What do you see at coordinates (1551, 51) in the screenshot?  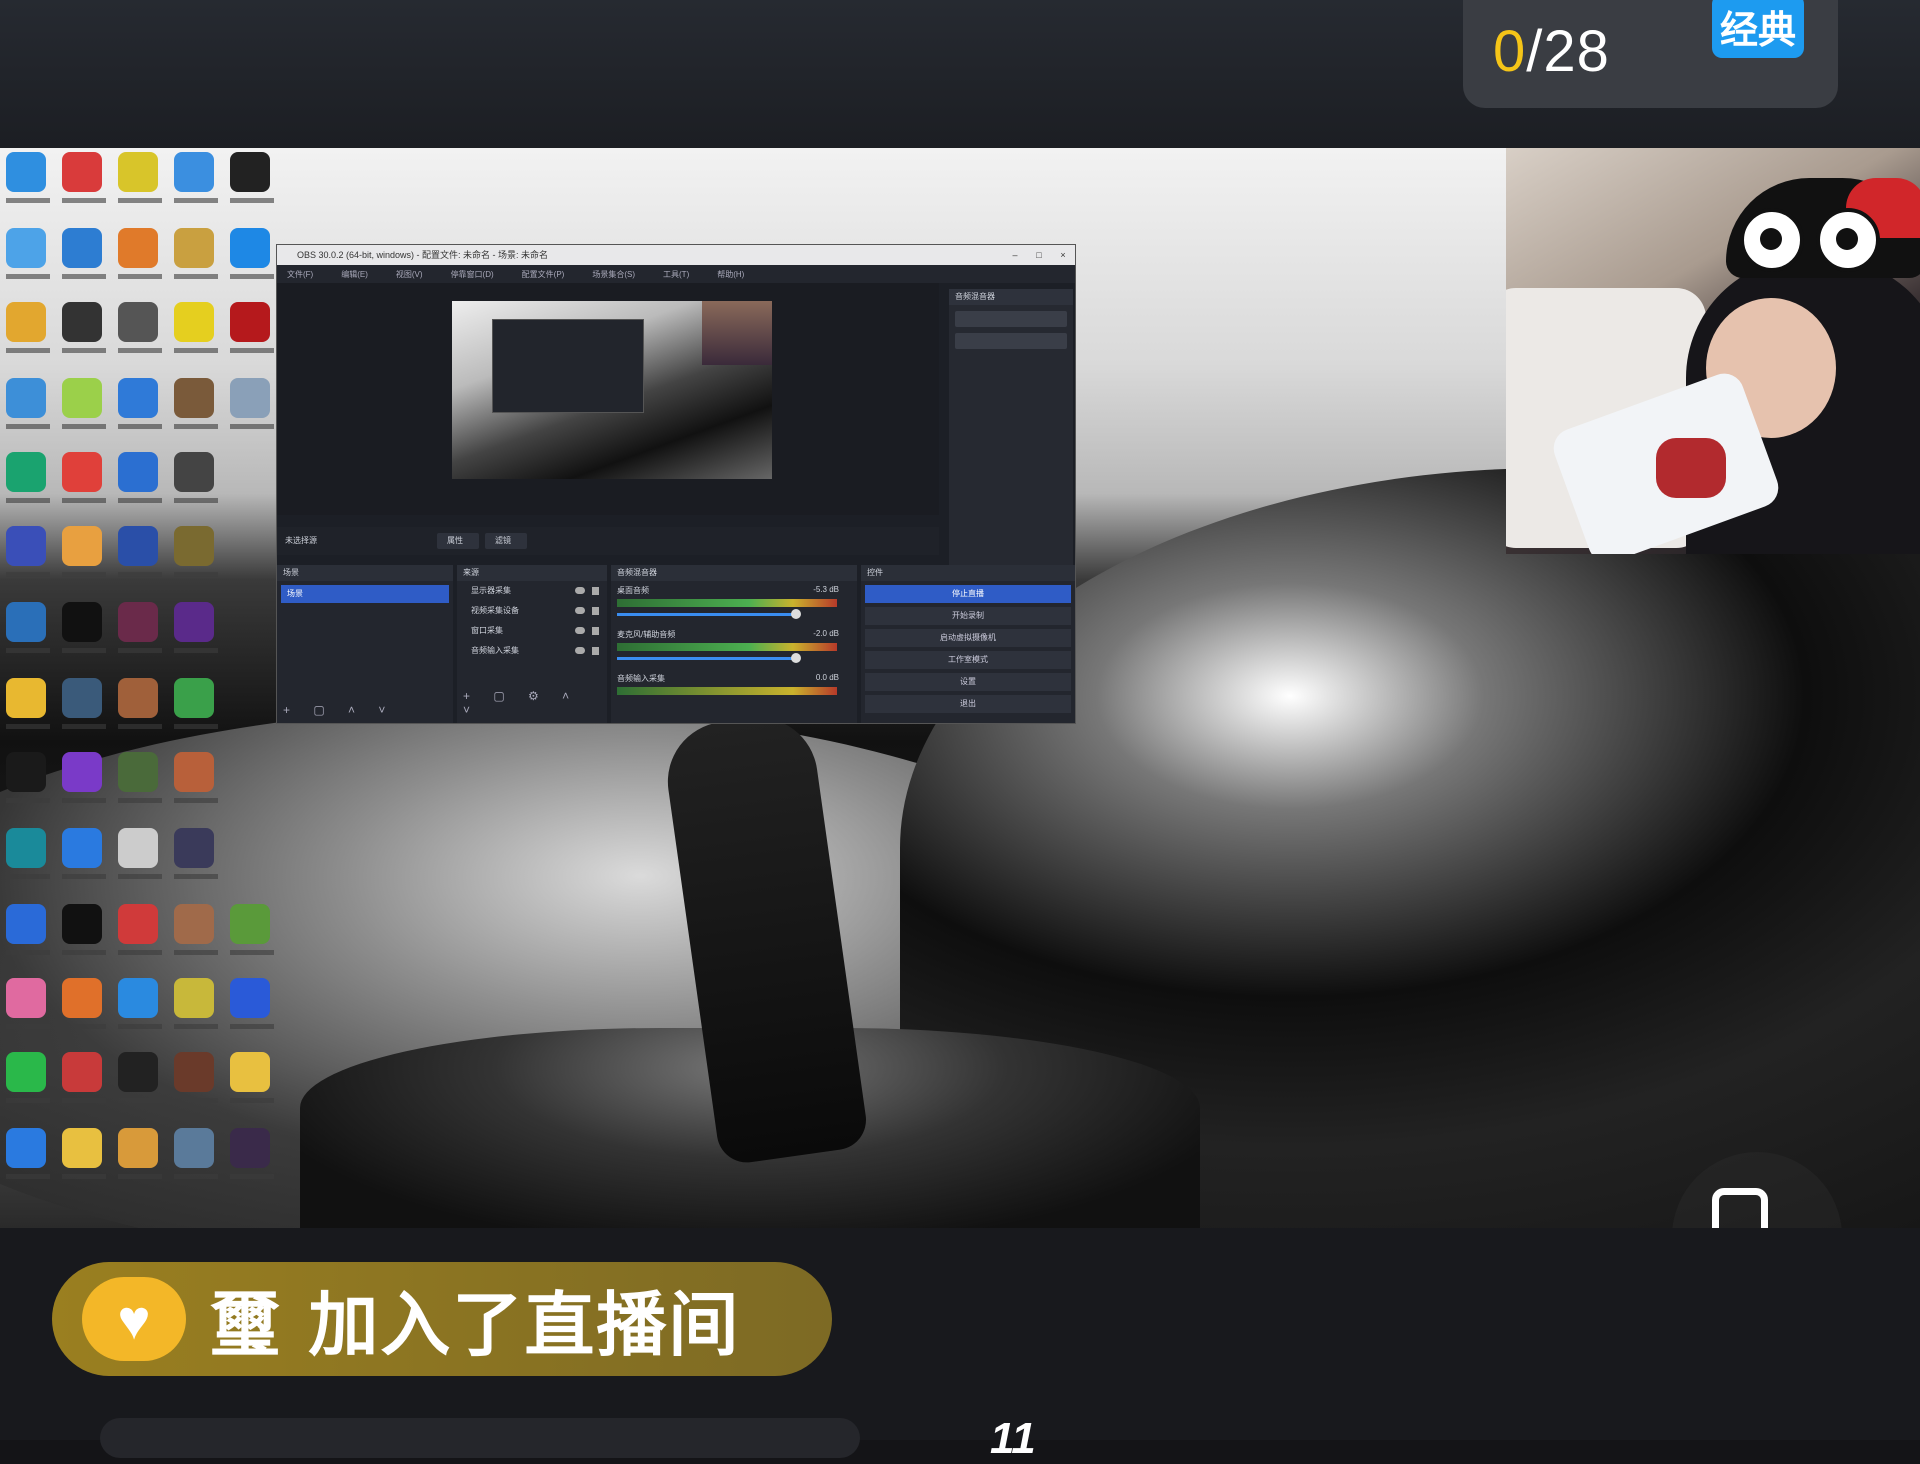 I see `score-counter: 0/28` at bounding box center [1551, 51].